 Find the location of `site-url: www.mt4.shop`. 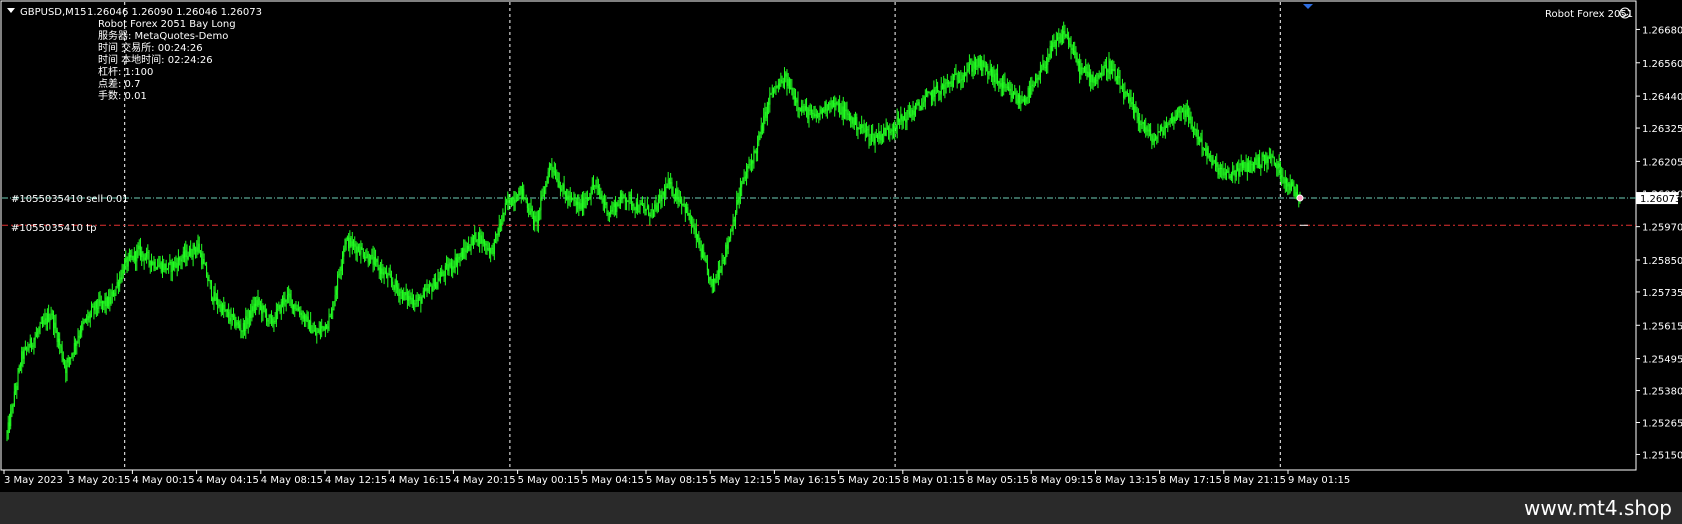

site-url: www.mt4.shop is located at coordinates (1598, 508).